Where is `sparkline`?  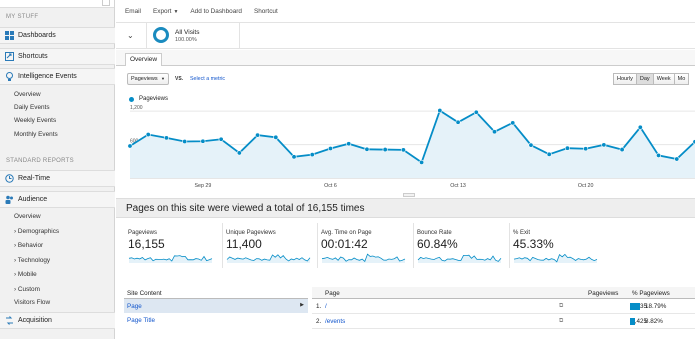 sparkline is located at coordinates (268, 258).